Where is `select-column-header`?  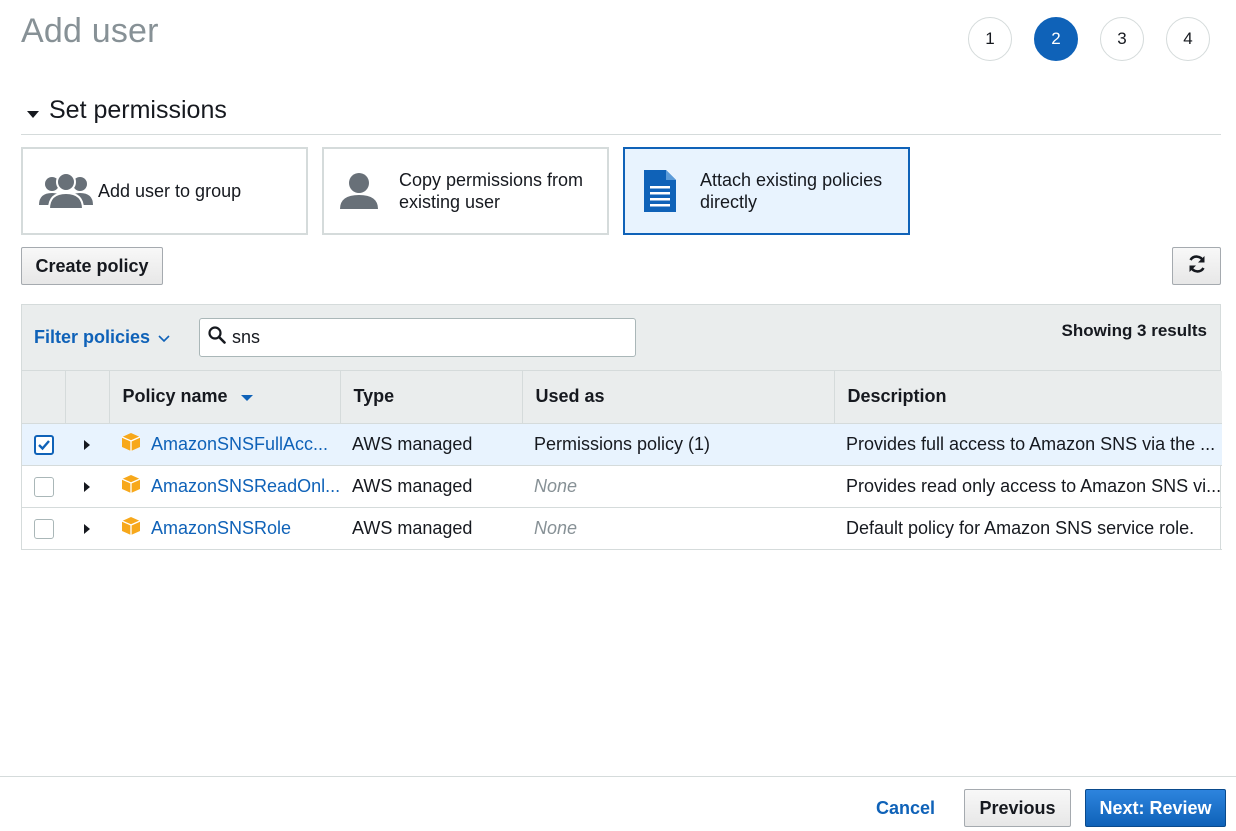 select-column-header is located at coordinates (44, 397).